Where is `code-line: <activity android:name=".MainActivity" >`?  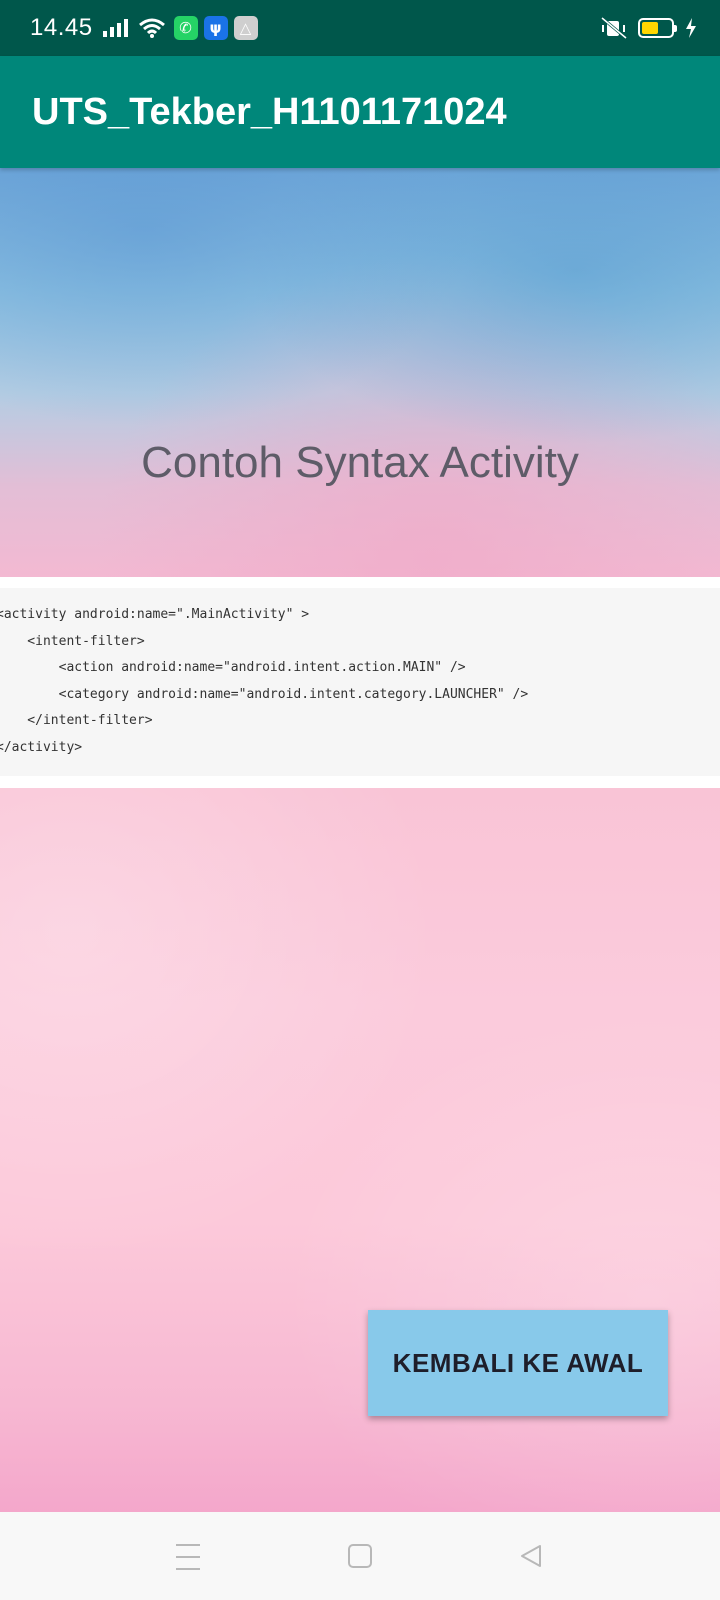
code-line: <activity android:name=".MainActivity" > is located at coordinates (155, 614).